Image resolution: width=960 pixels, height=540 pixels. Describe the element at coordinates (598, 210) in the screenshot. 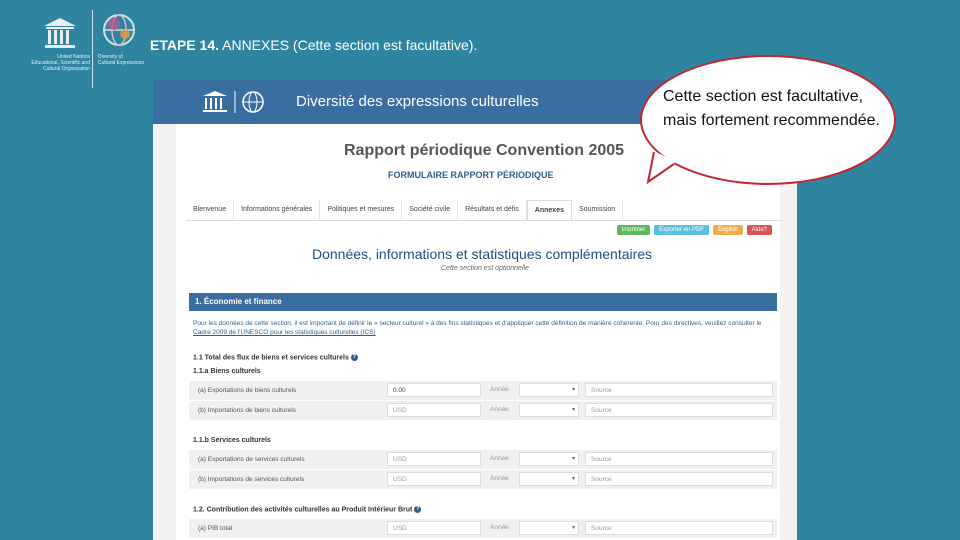

I see `tab-soumission: Soumission` at that location.